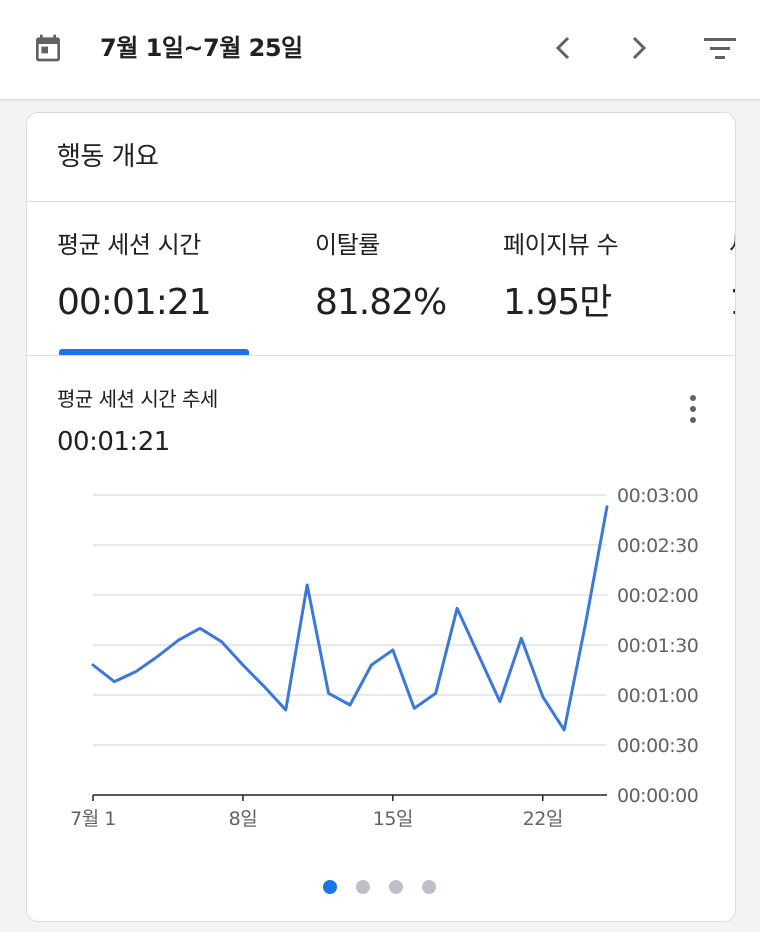  Describe the element at coordinates (657, 746) in the screenshot. I see `y-tick-label: 00:00:30` at that location.